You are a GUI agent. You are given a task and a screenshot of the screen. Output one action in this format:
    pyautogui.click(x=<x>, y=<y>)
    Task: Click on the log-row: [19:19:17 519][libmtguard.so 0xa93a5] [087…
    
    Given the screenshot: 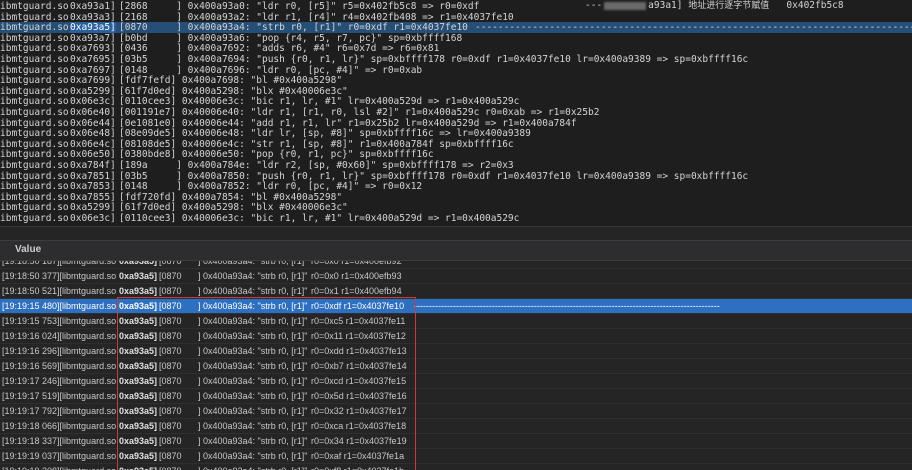 What is the action you would take?
    pyautogui.click(x=456, y=396)
    